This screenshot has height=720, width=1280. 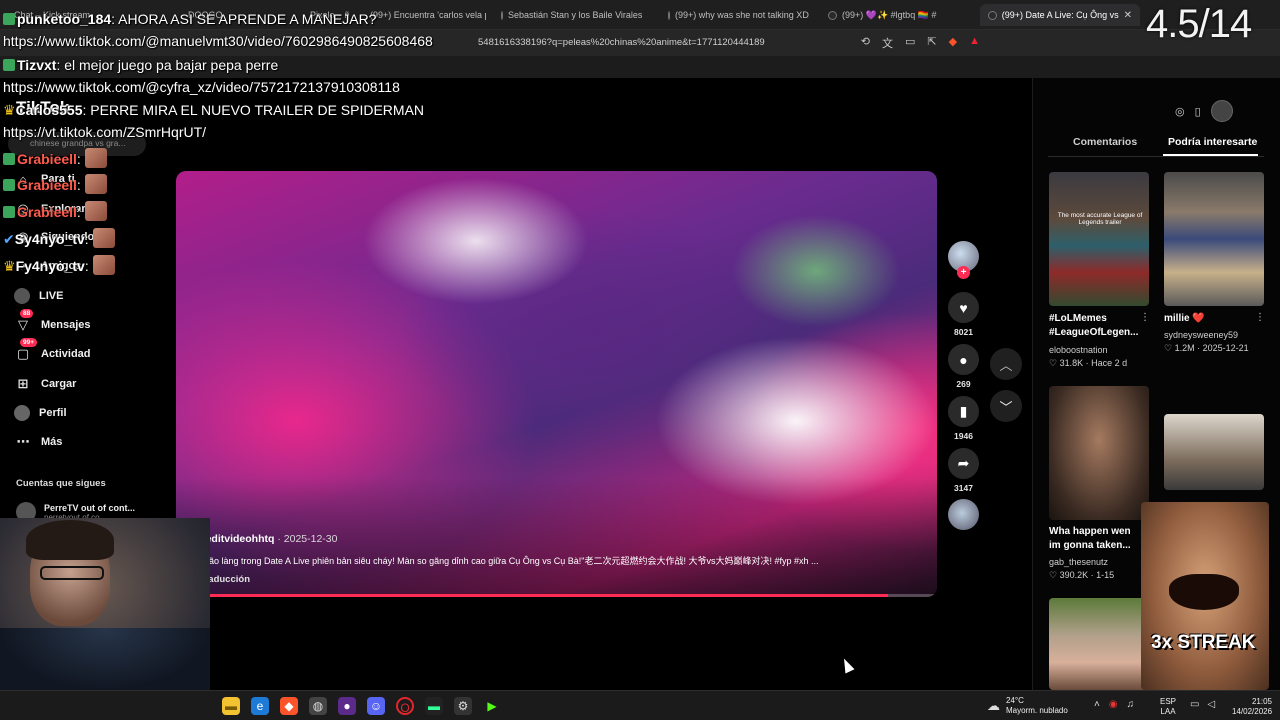 I want to click on share-icon: ⇱, so click(x=931, y=43).